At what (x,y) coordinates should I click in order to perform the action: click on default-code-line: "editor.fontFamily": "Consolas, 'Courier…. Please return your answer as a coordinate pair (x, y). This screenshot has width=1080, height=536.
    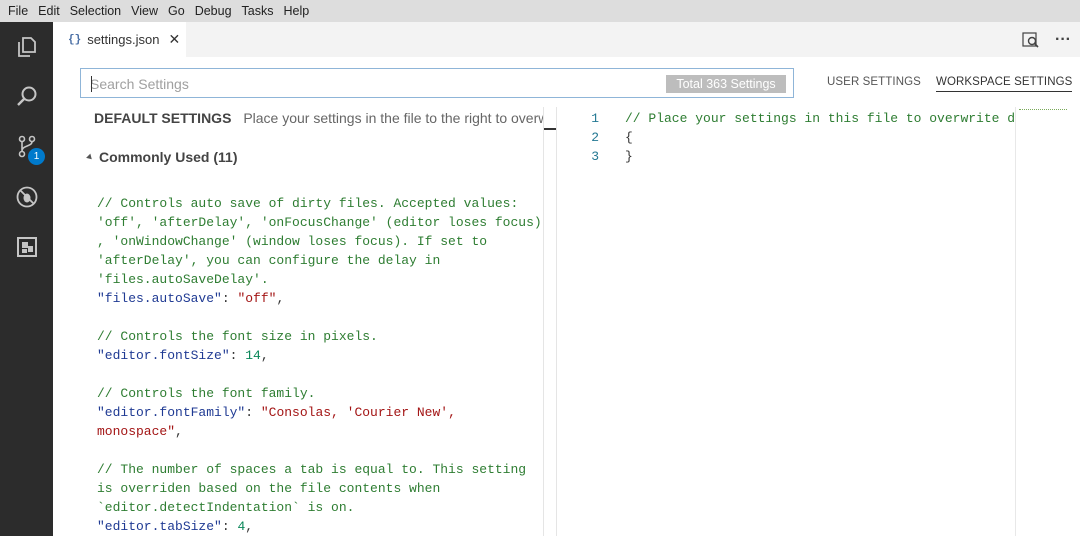
    Looking at the image, I should click on (319, 412).